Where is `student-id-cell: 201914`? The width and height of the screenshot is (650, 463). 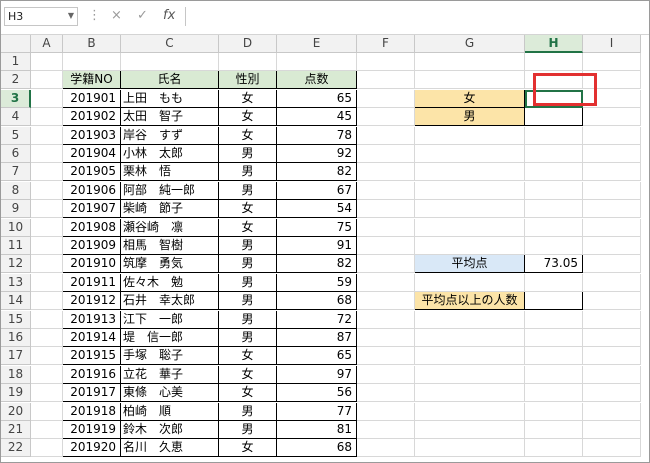 student-id-cell: 201914 is located at coordinates (92, 338).